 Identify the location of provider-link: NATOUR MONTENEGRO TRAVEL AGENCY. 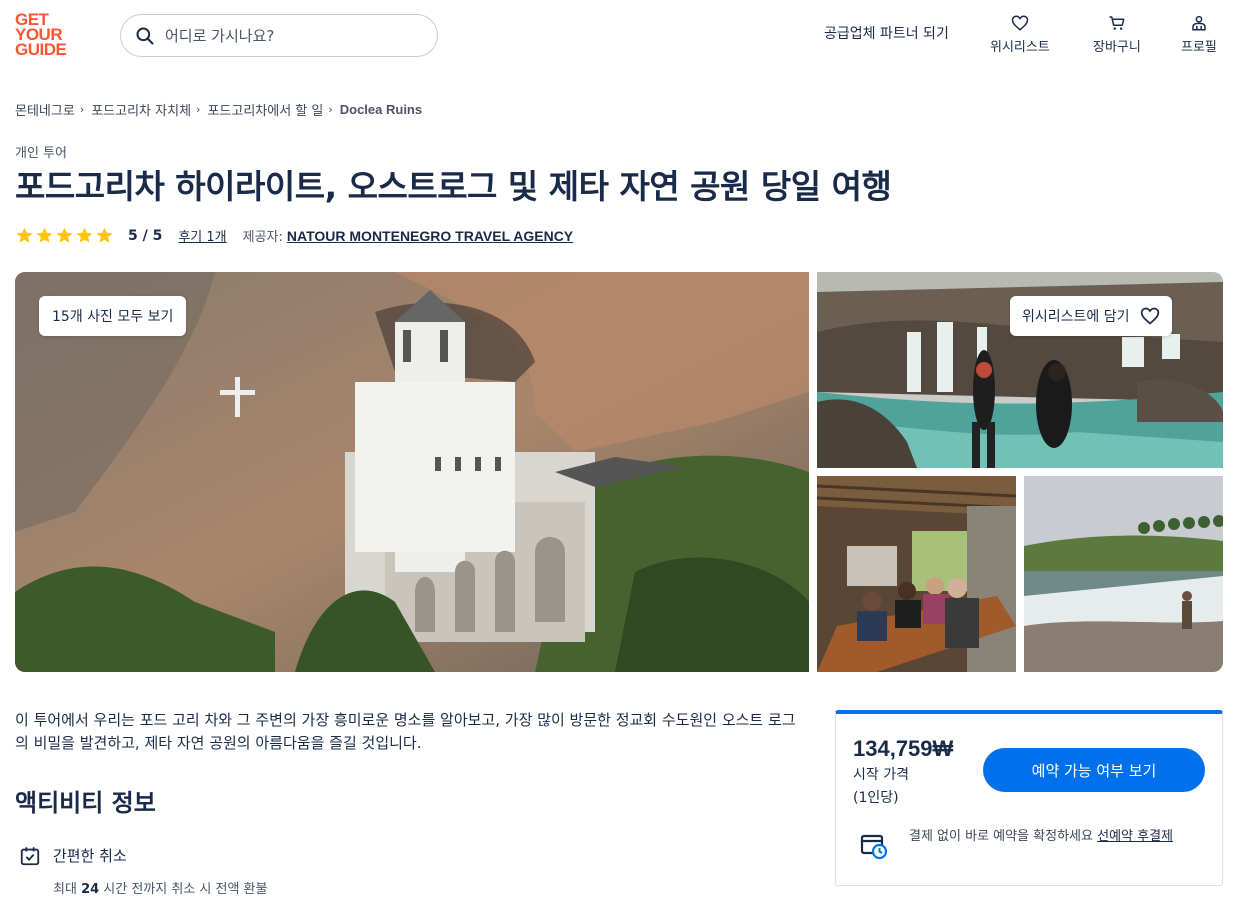
(430, 236).